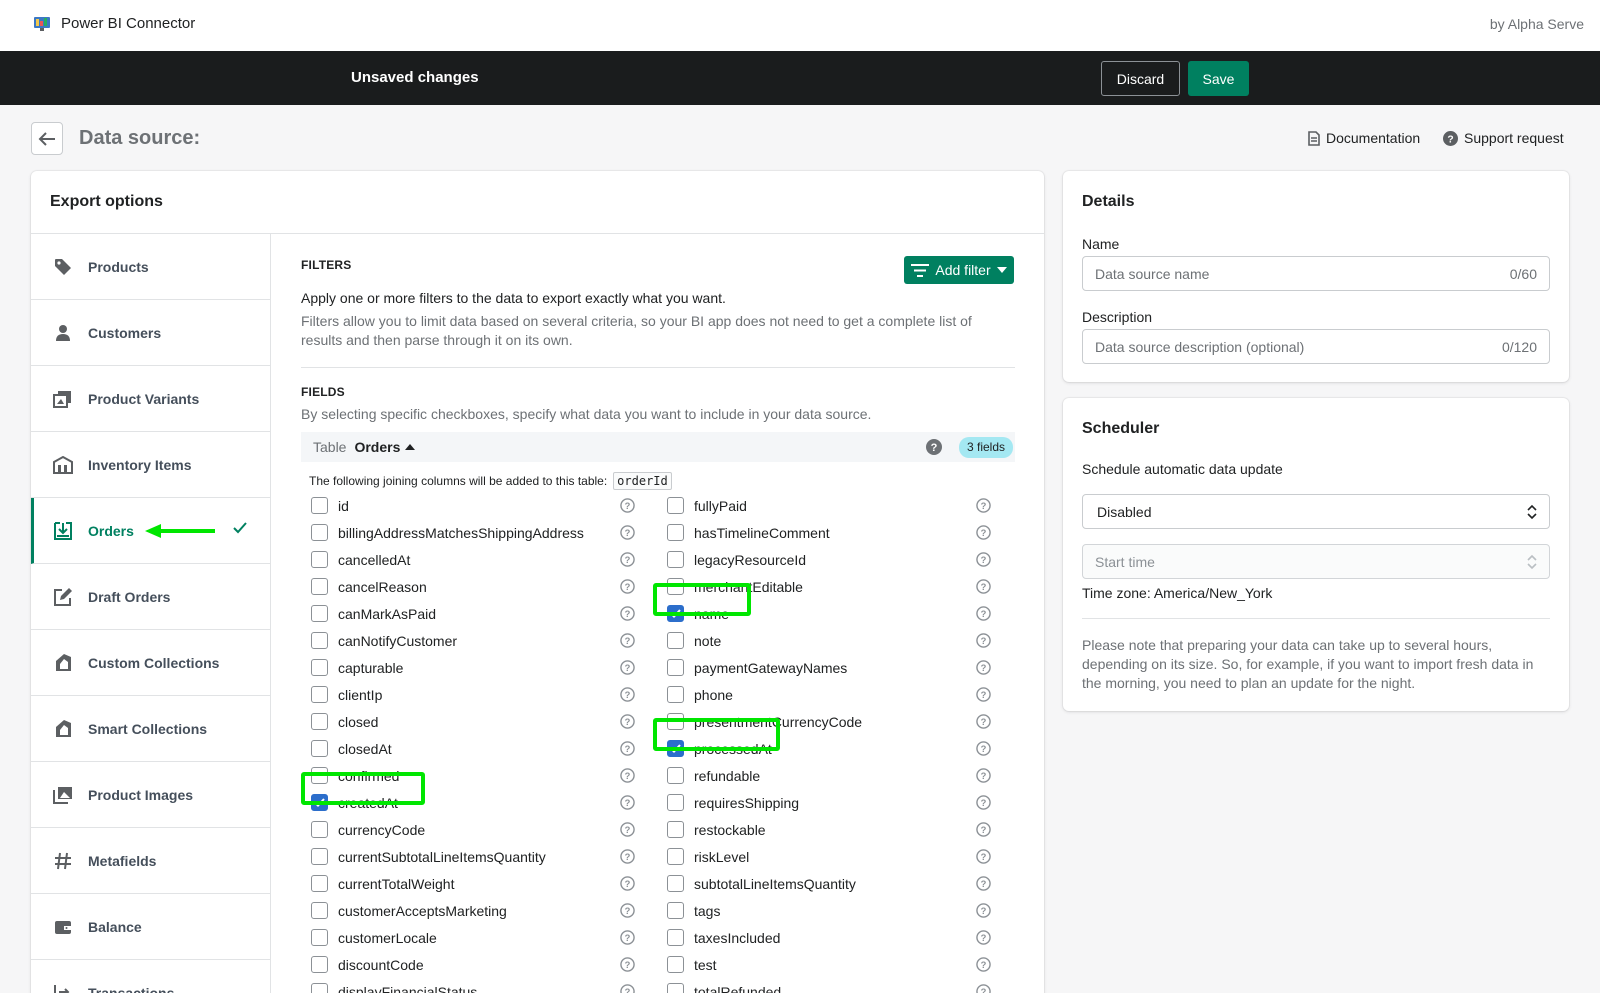 This screenshot has width=1600, height=993. What do you see at coordinates (471, 802) in the screenshot?
I see `field-row: createdAt?` at bounding box center [471, 802].